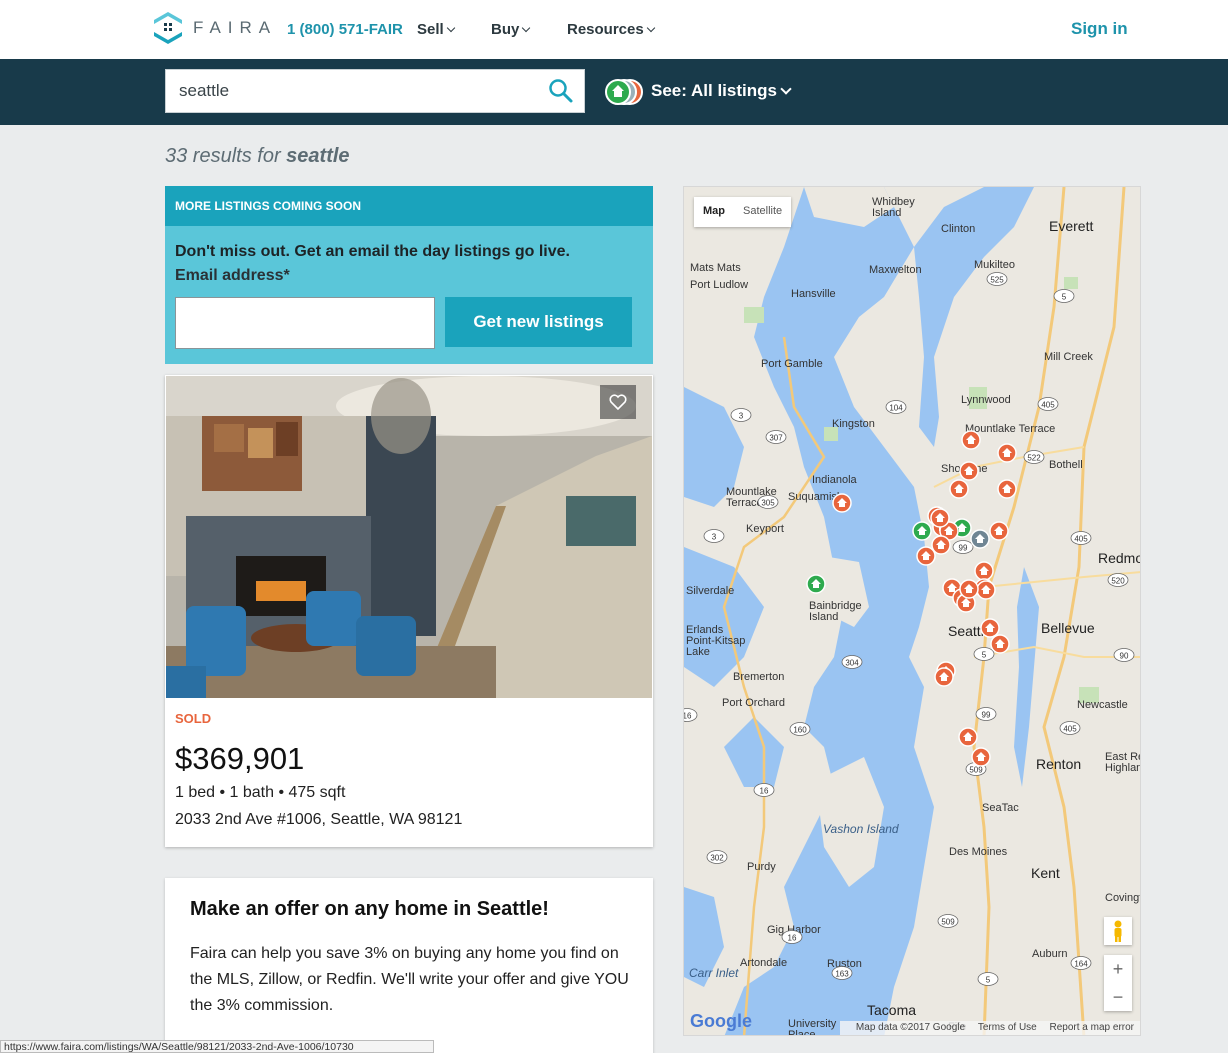 The image size is (1228, 1053). Describe the element at coordinates (1071, 226) in the screenshot. I see `map-label: Everett` at that location.